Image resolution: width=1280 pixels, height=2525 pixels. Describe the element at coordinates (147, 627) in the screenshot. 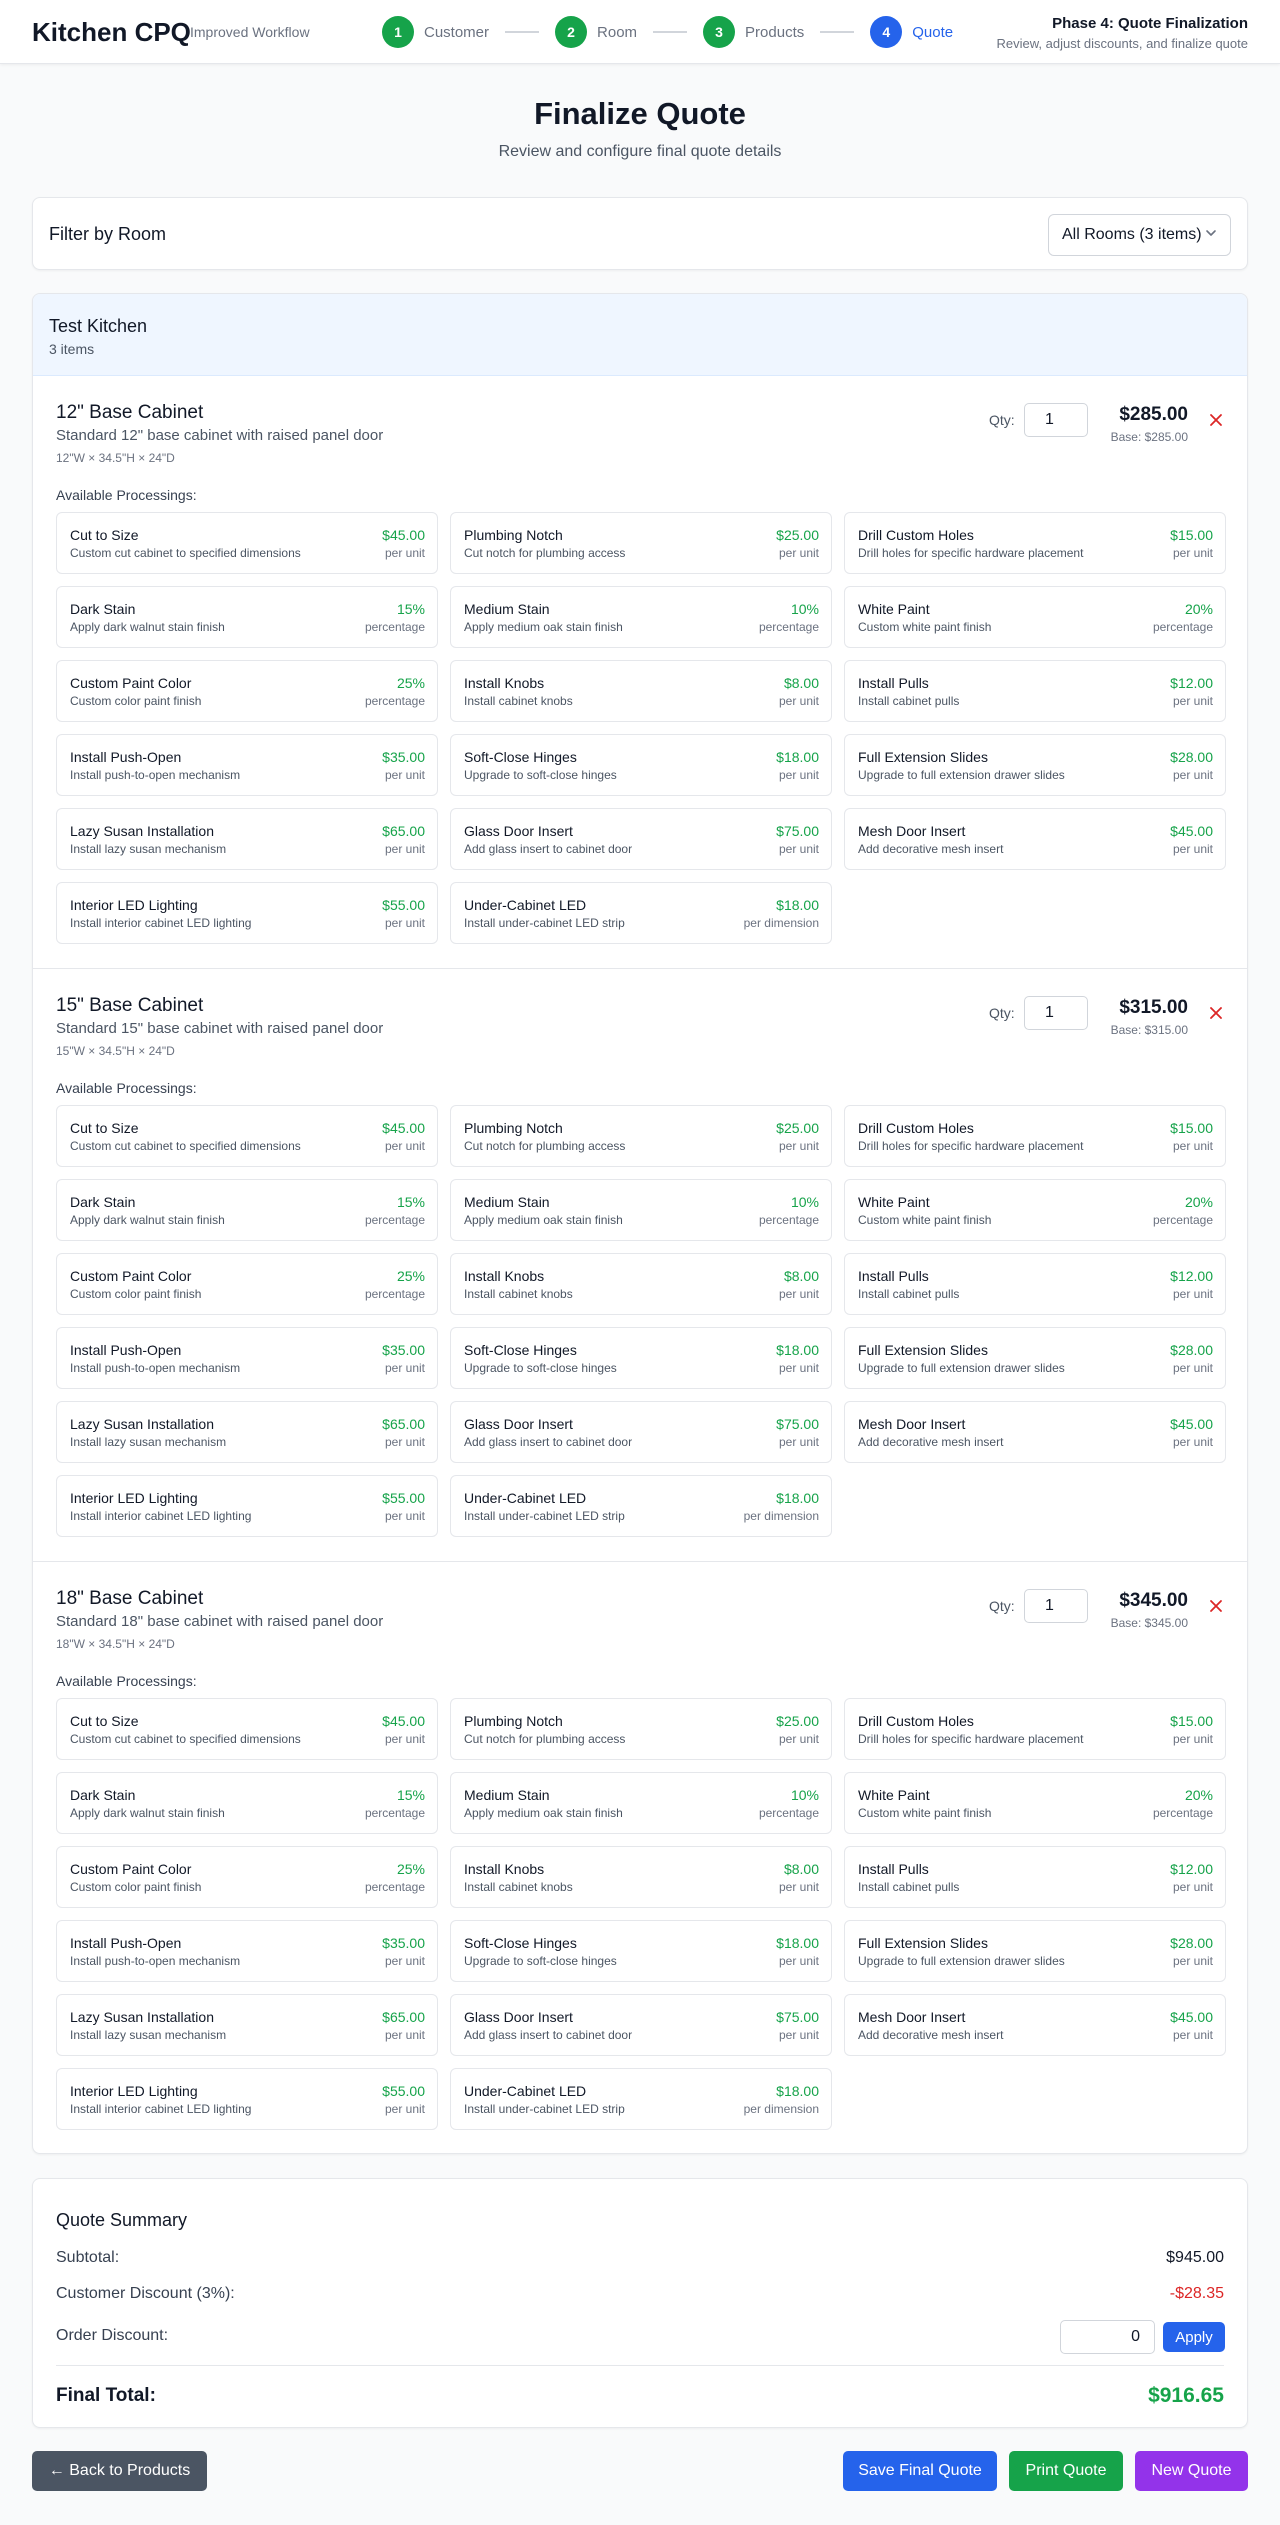

I see `processing-description: Apply dark walnut stain finish` at that location.